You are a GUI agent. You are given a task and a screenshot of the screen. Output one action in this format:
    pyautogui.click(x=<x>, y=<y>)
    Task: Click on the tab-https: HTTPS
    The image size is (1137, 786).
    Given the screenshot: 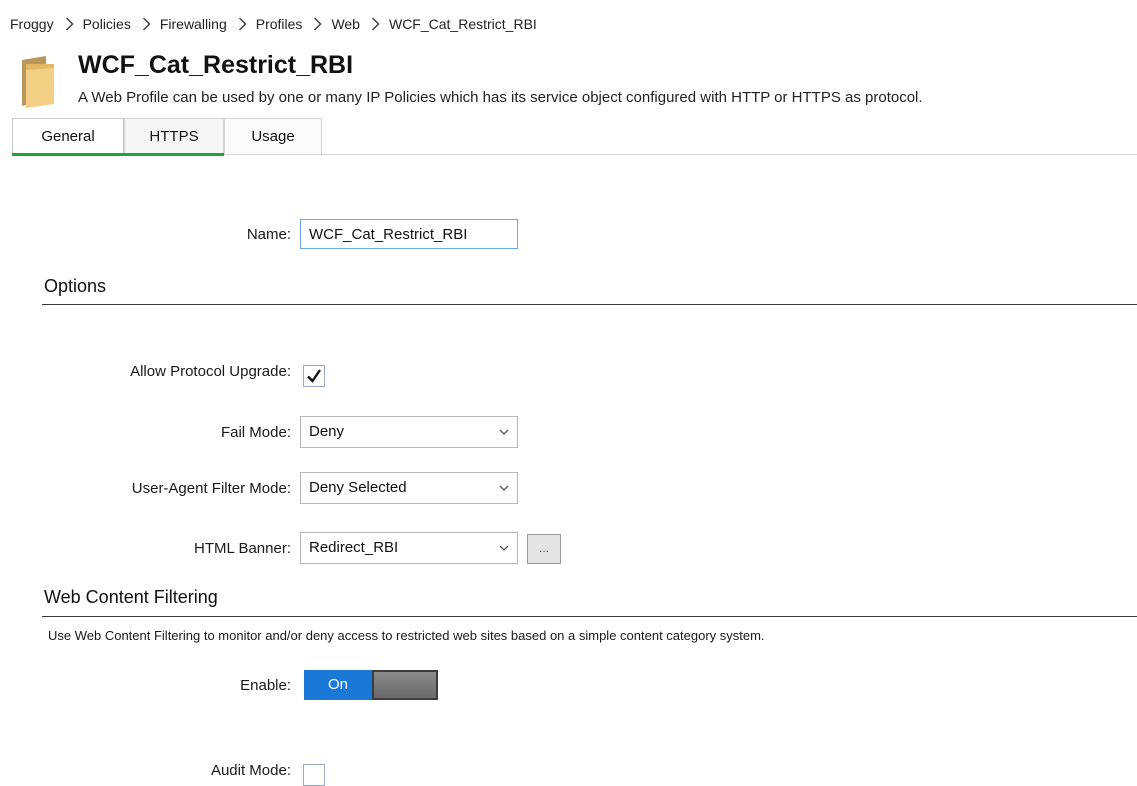 What is the action you would take?
    pyautogui.click(x=174, y=137)
    